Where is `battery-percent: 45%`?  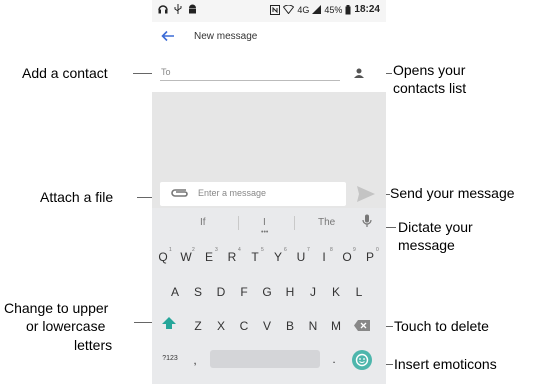 battery-percent: 45% is located at coordinates (333, 9).